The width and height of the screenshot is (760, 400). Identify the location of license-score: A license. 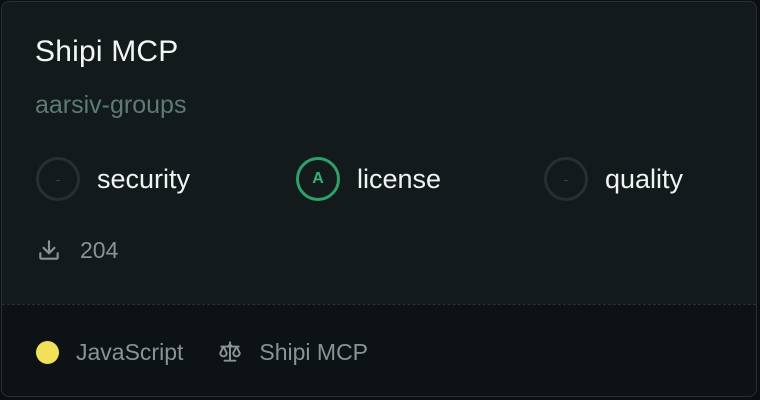
(368, 179).